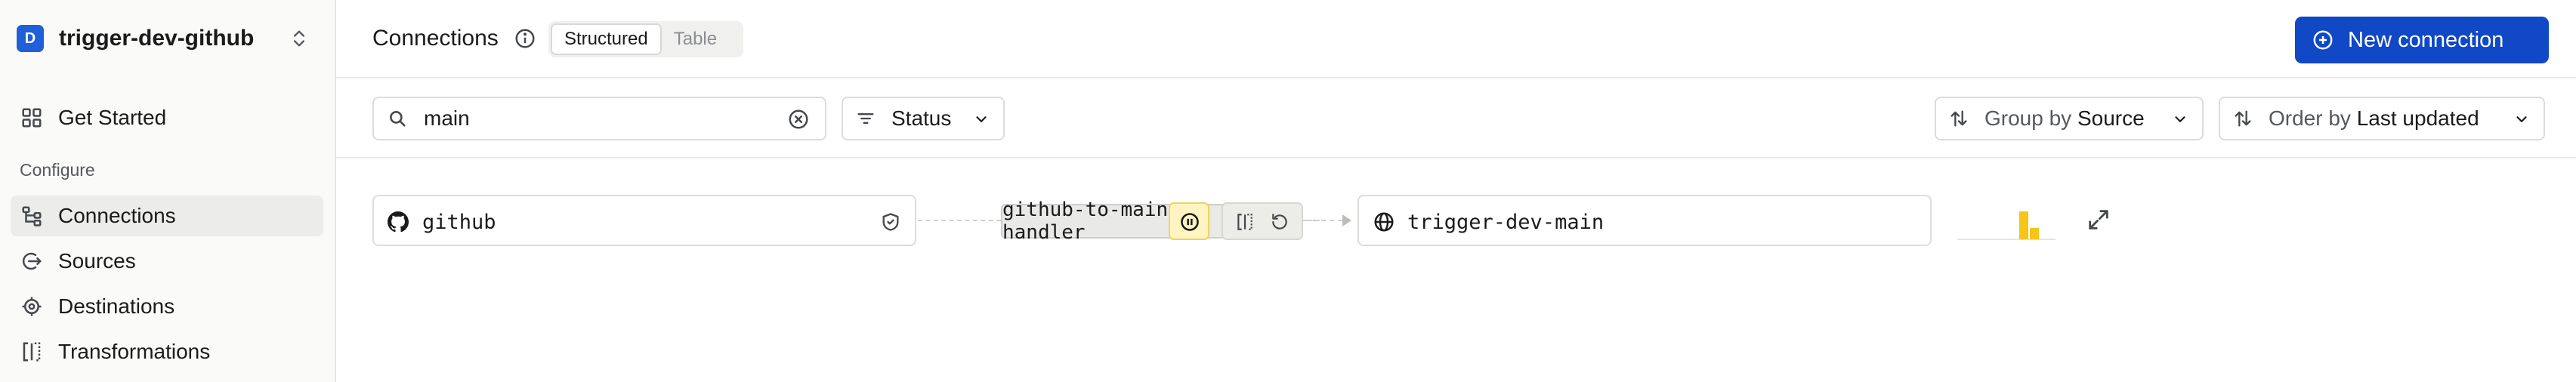  What do you see at coordinates (435, 38) in the screenshot?
I see `page-title: Connections` at bounding box center [435, 38].